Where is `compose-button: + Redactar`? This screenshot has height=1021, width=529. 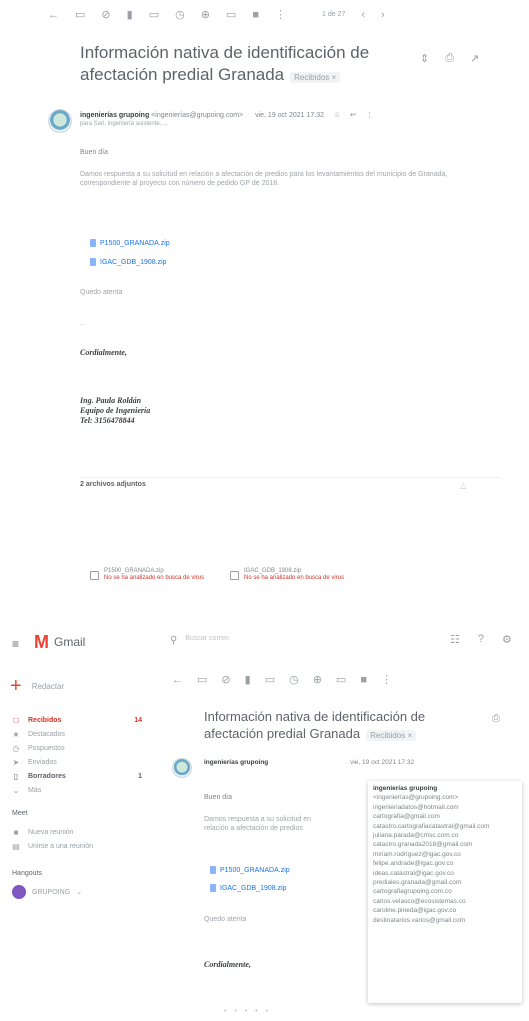 compose-button: + Redactar is located at coordinates (37, 686).